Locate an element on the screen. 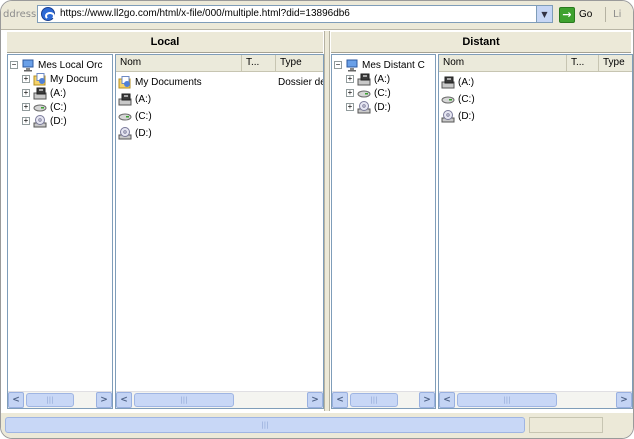 This screenshot has width=634, height=439. item-name: My Documents is located at coordinates (168, 82).